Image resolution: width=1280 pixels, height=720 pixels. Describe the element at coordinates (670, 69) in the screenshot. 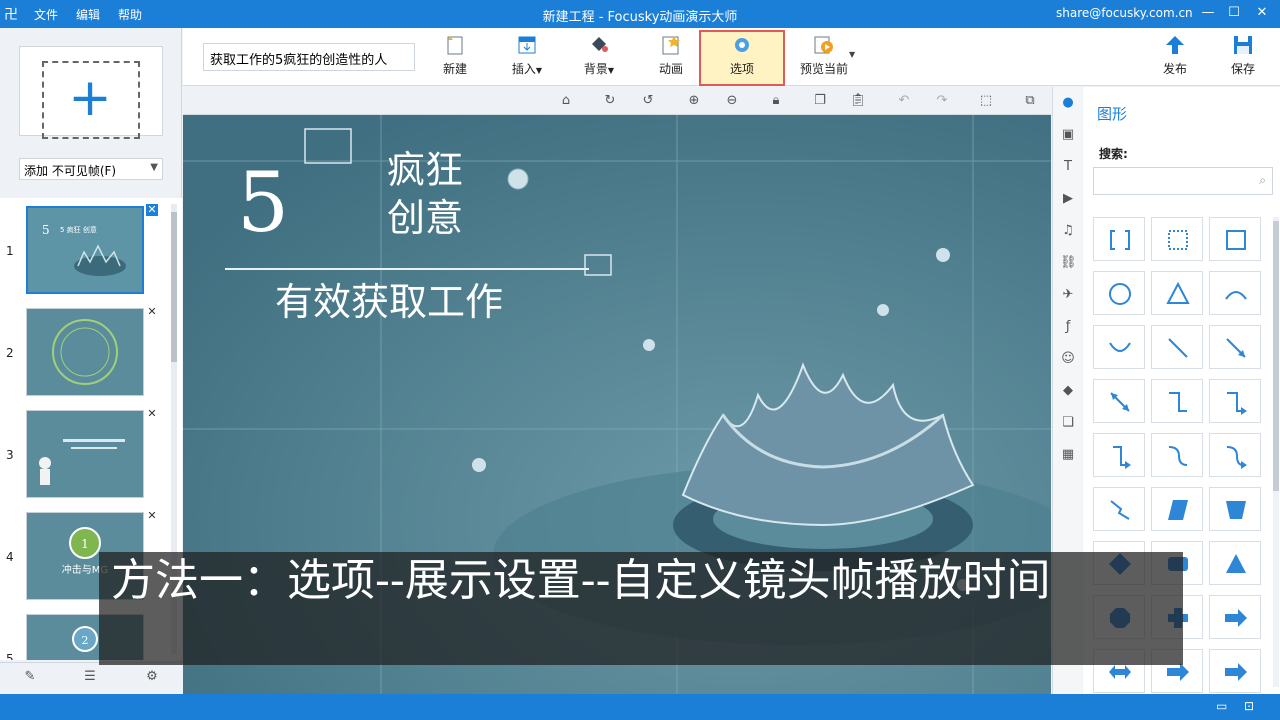

I see `animation-button-label: 动画` at that location.